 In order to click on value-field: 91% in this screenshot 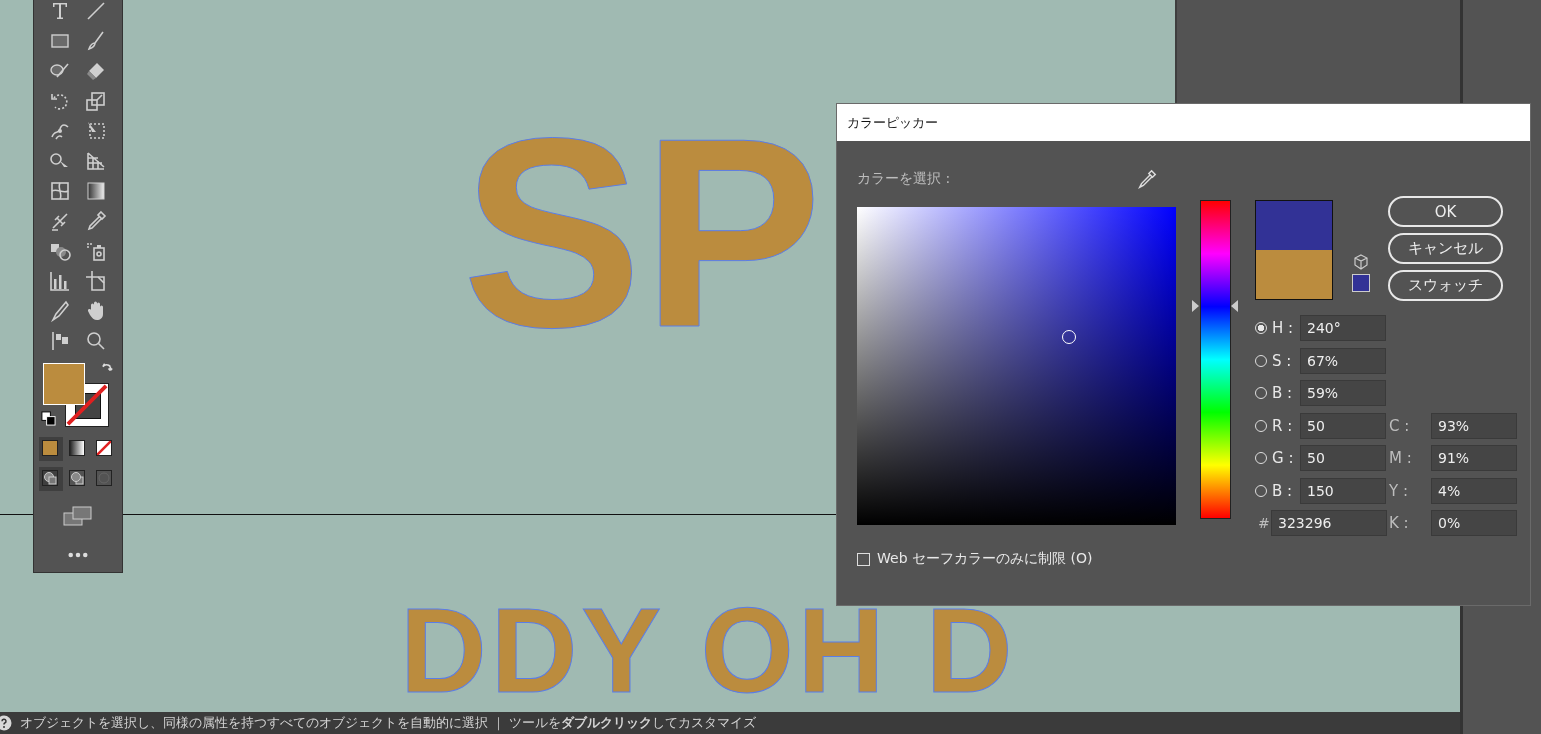, I will do `click(1474, 458)`.